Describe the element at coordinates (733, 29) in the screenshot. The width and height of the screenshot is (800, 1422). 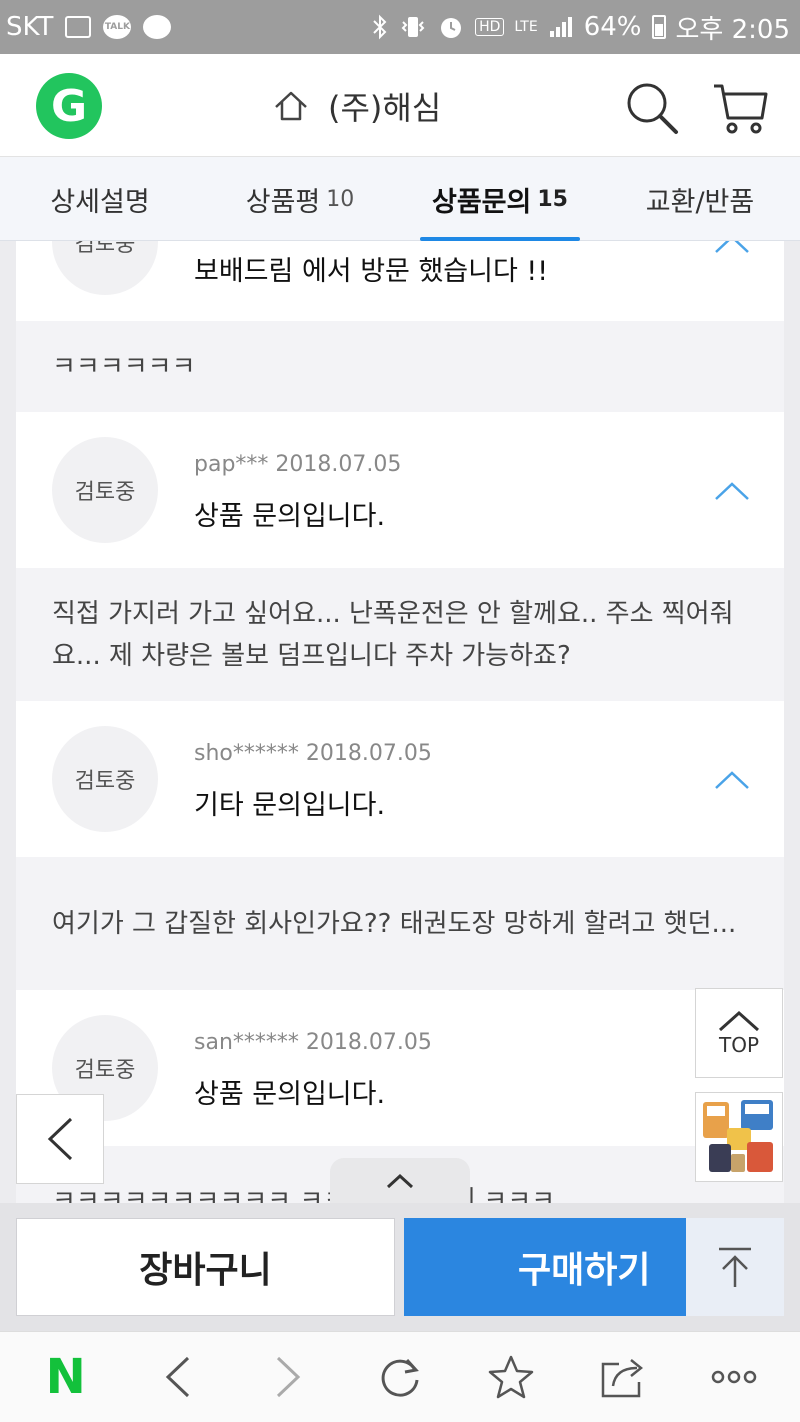
I see `clock: 오후 2:05` at that location.